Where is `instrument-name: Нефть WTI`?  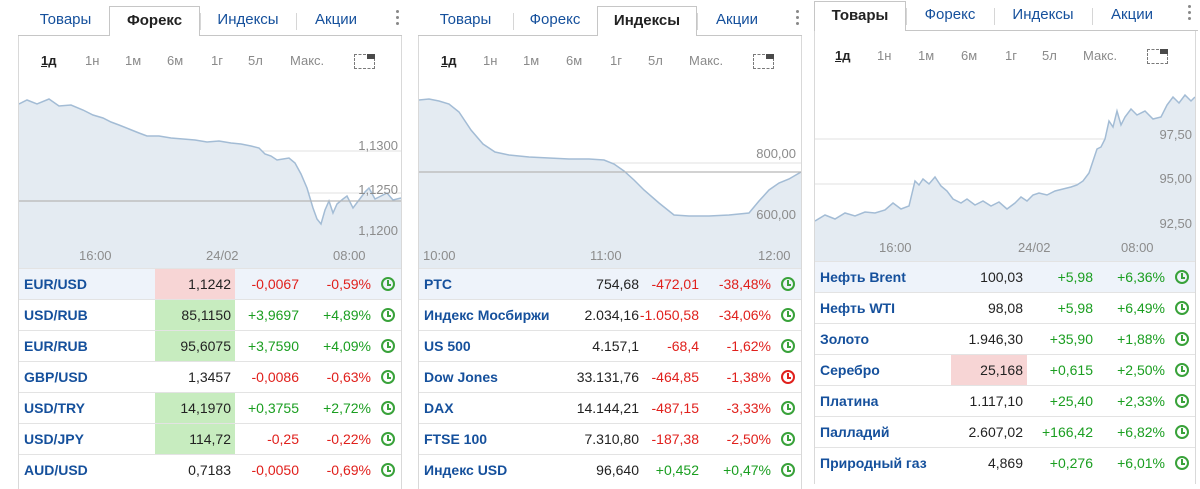 instrument-name: Нефть WTI is located at coordinates (857, 308).